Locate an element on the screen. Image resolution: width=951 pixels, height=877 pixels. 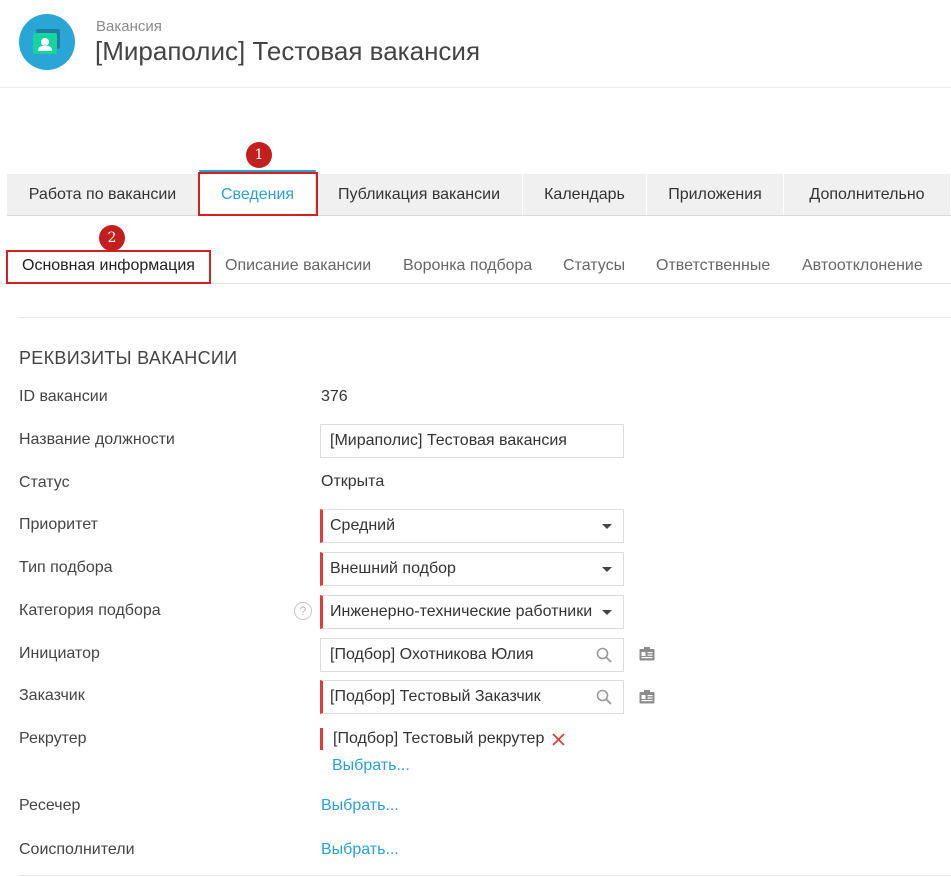
customer-value: [Подбор] Тестовый Заказчик is located at coordinates (435, 696).